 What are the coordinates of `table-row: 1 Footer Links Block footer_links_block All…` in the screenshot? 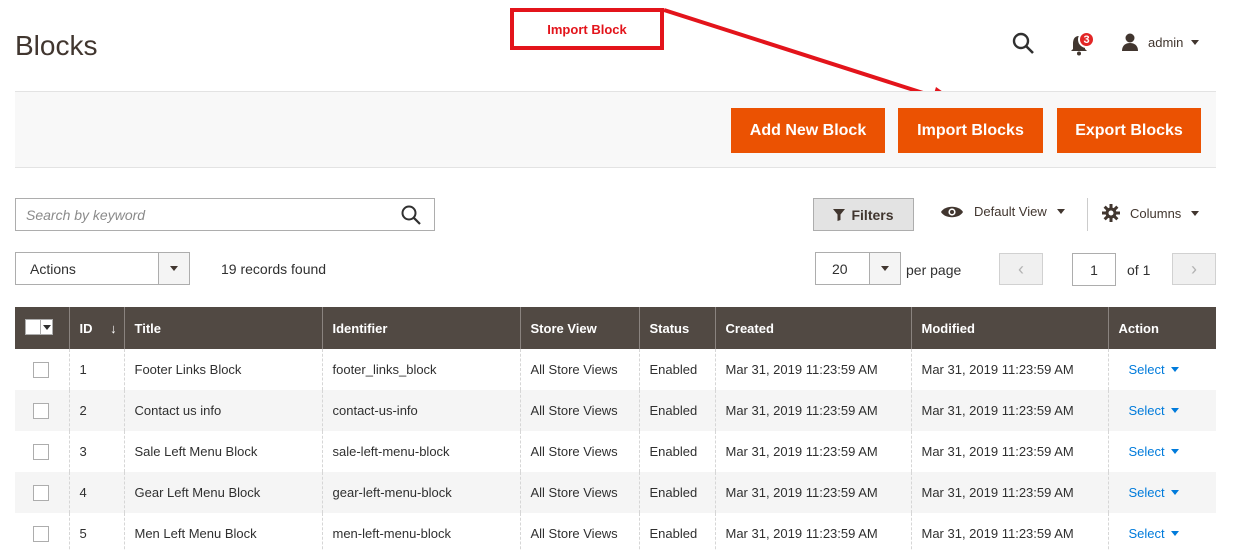 It's located at (615, 369).